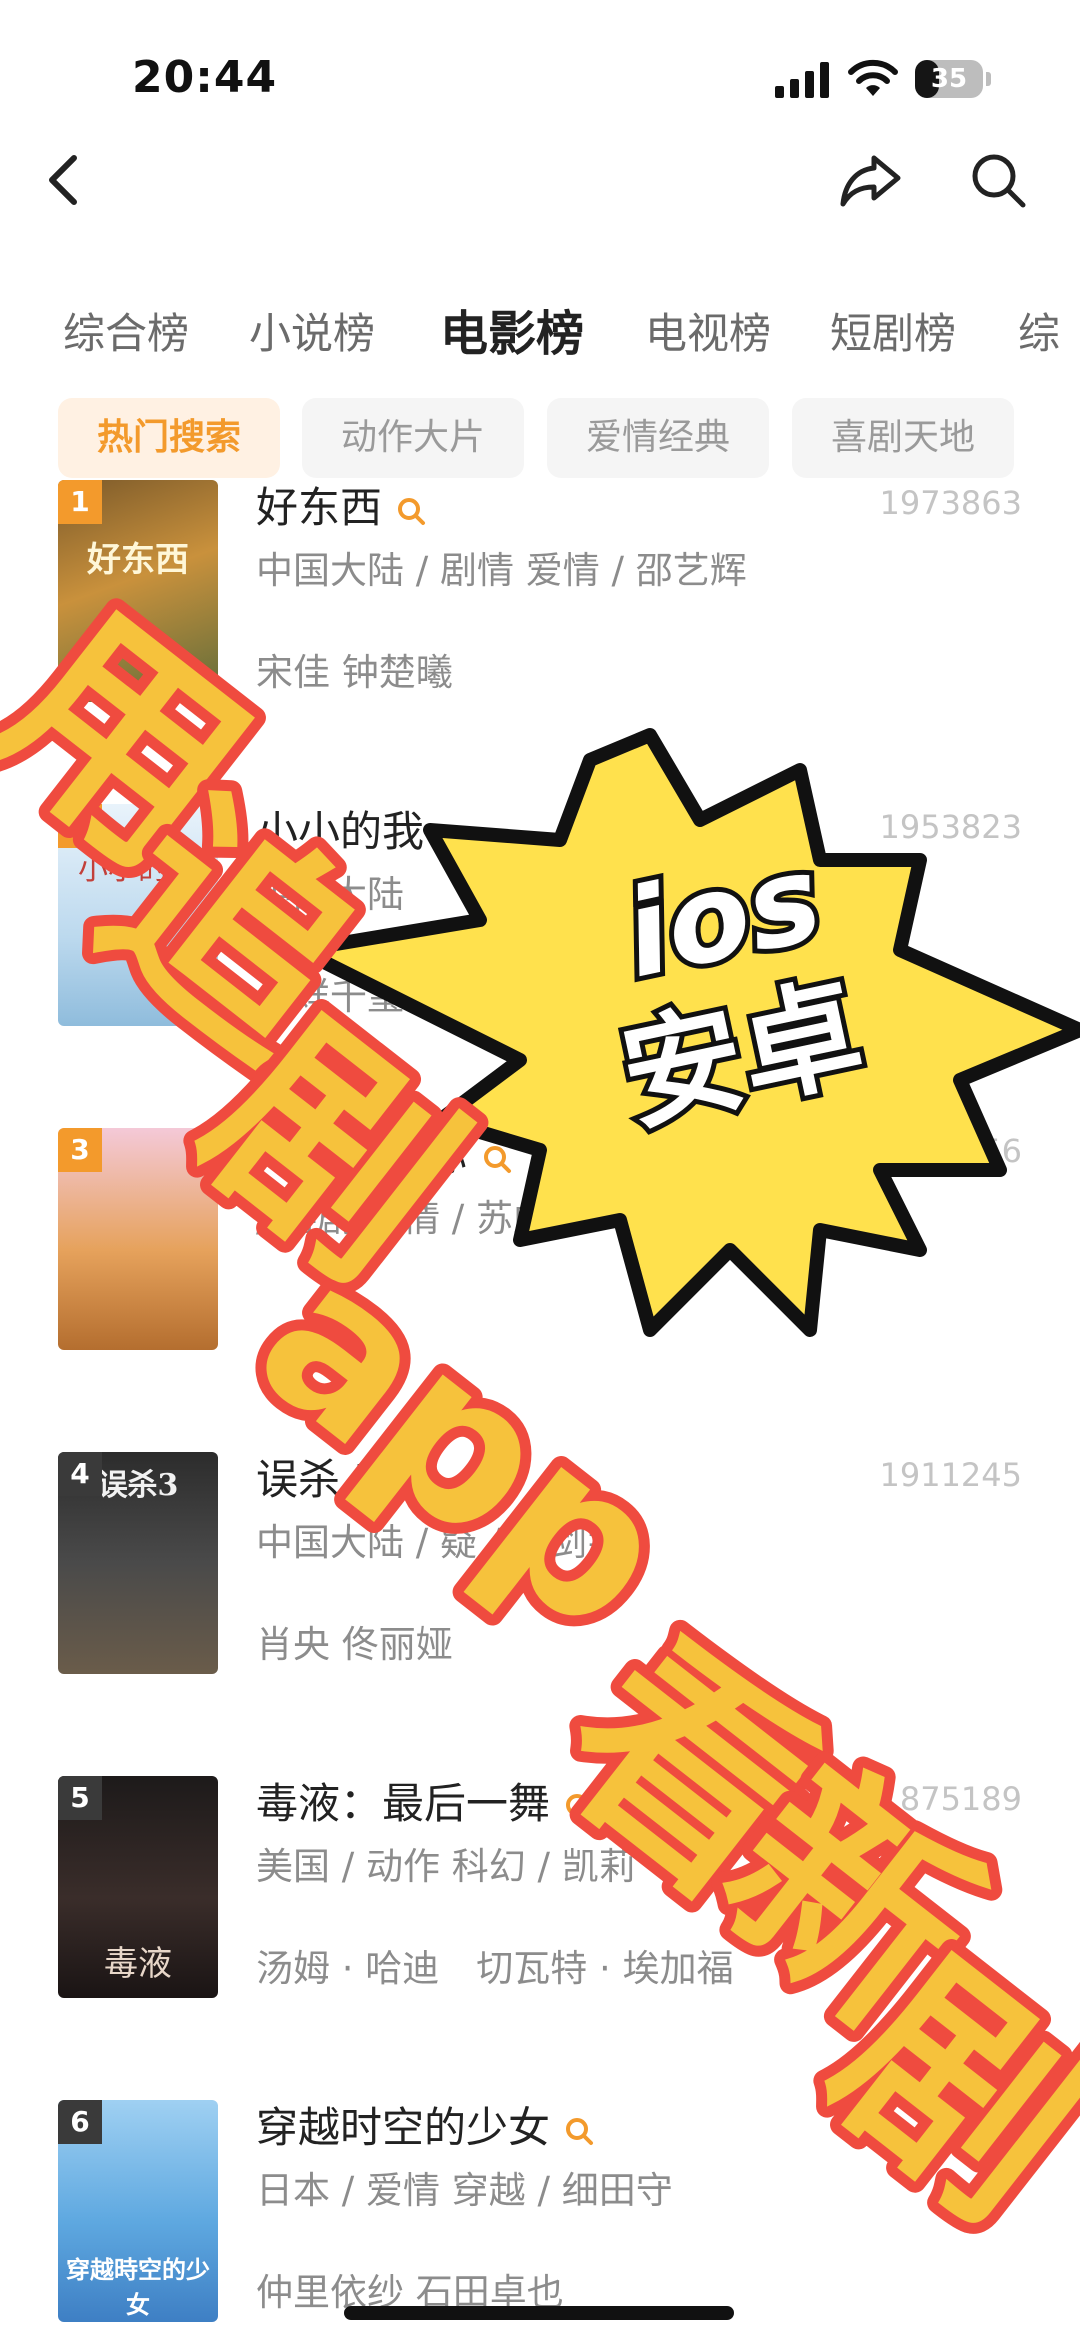 Image resolution: width=1080 pixels, height=2341 pixels. I want to click on movie-title-text: 小小的我, so click(340, 831).